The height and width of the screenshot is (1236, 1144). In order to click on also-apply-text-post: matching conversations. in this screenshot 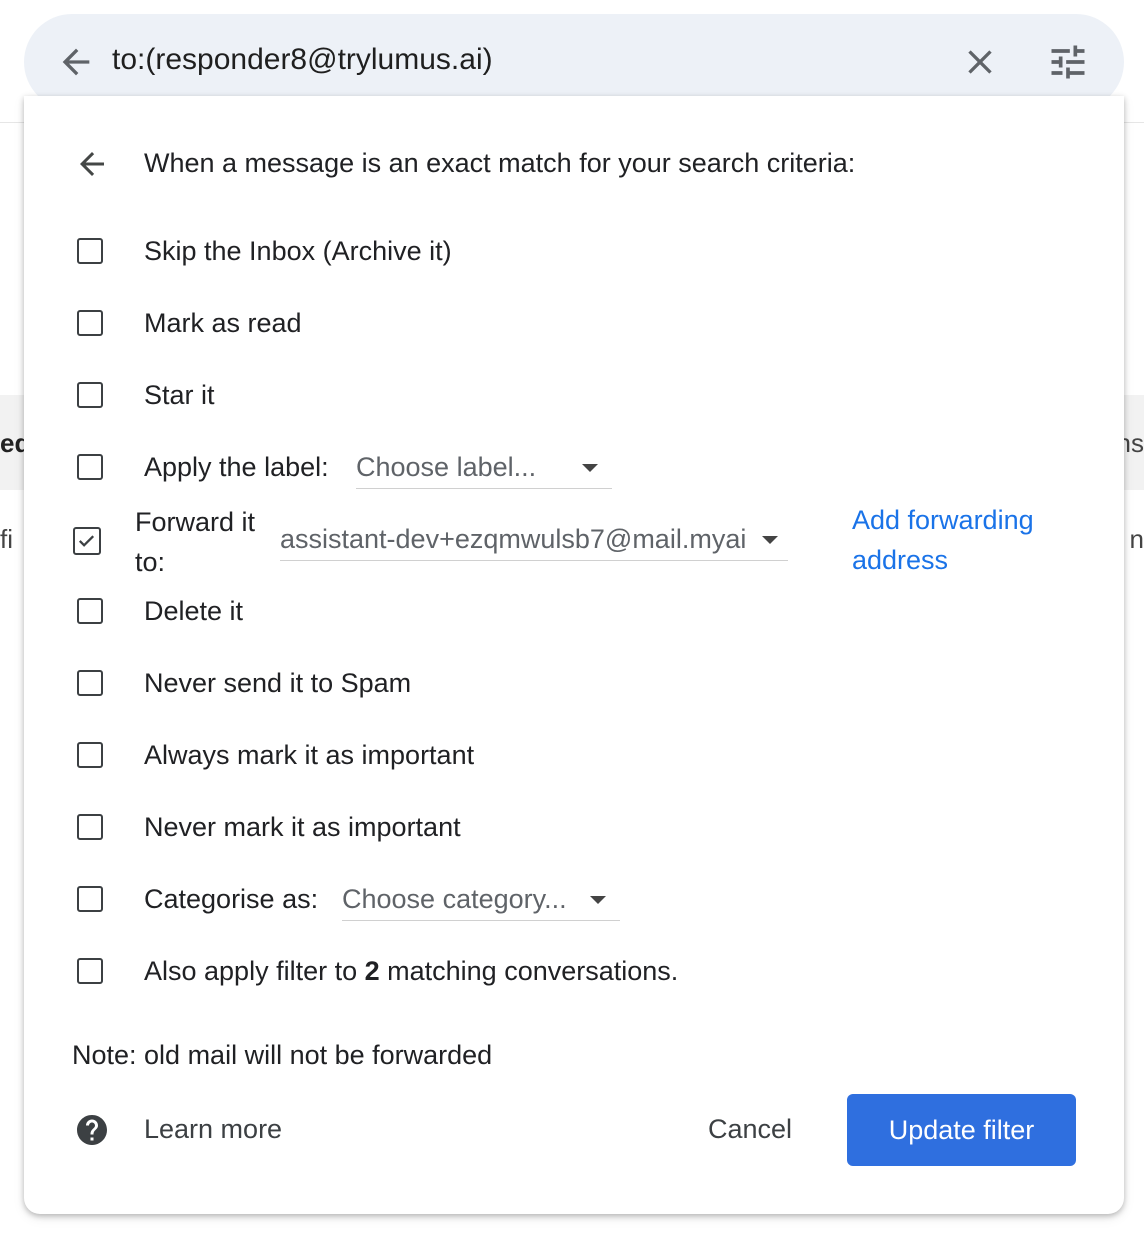, I will do `click(529, 971)`.